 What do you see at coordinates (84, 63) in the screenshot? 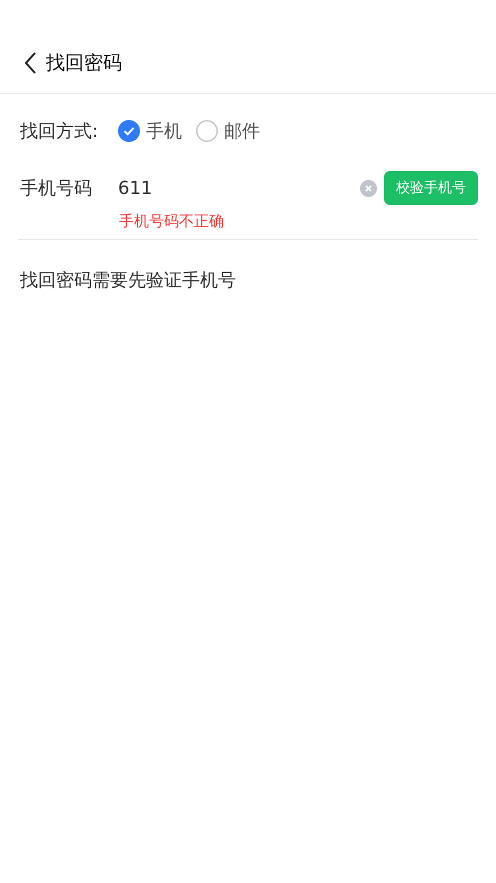
I see `page-title: 找回密码` at bounding box center [84, 63].